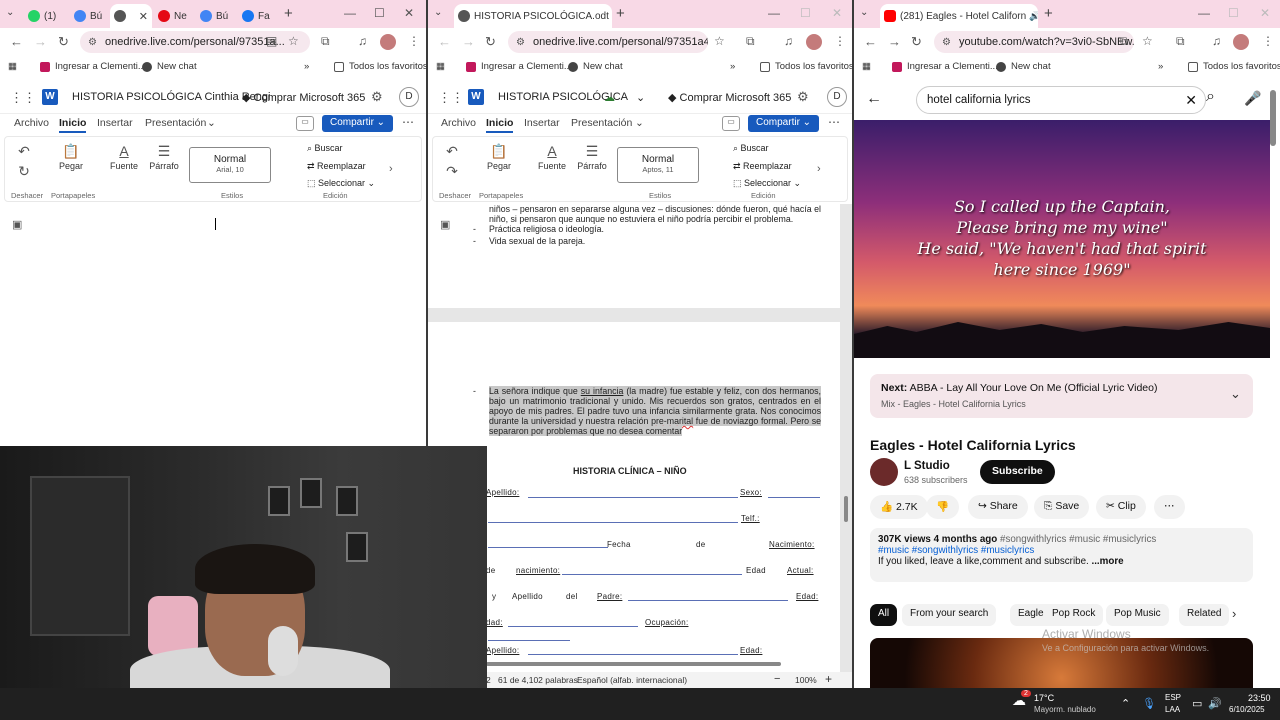  Describe the element at coordinates (806, 680) in the screenshot. I see `zoom-level: 100%` at that location.